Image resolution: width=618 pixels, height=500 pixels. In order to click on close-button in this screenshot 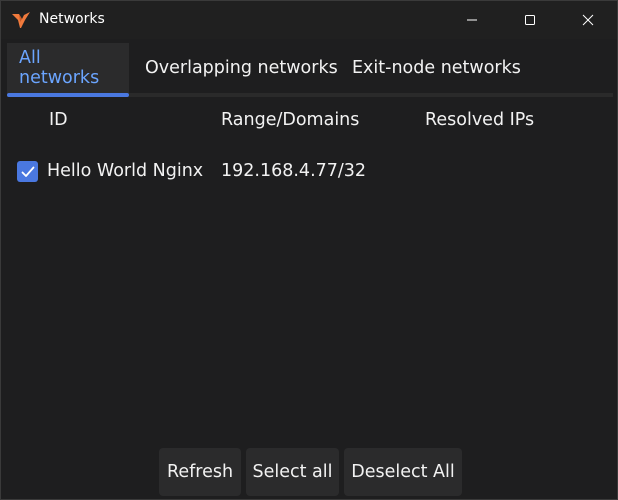, I will do `click(588, 20)`.